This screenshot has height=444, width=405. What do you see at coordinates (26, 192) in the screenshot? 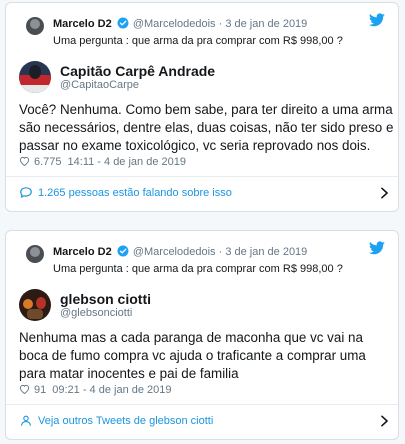
I see `speech-bubble-icon` at bounding box center [26, 192].